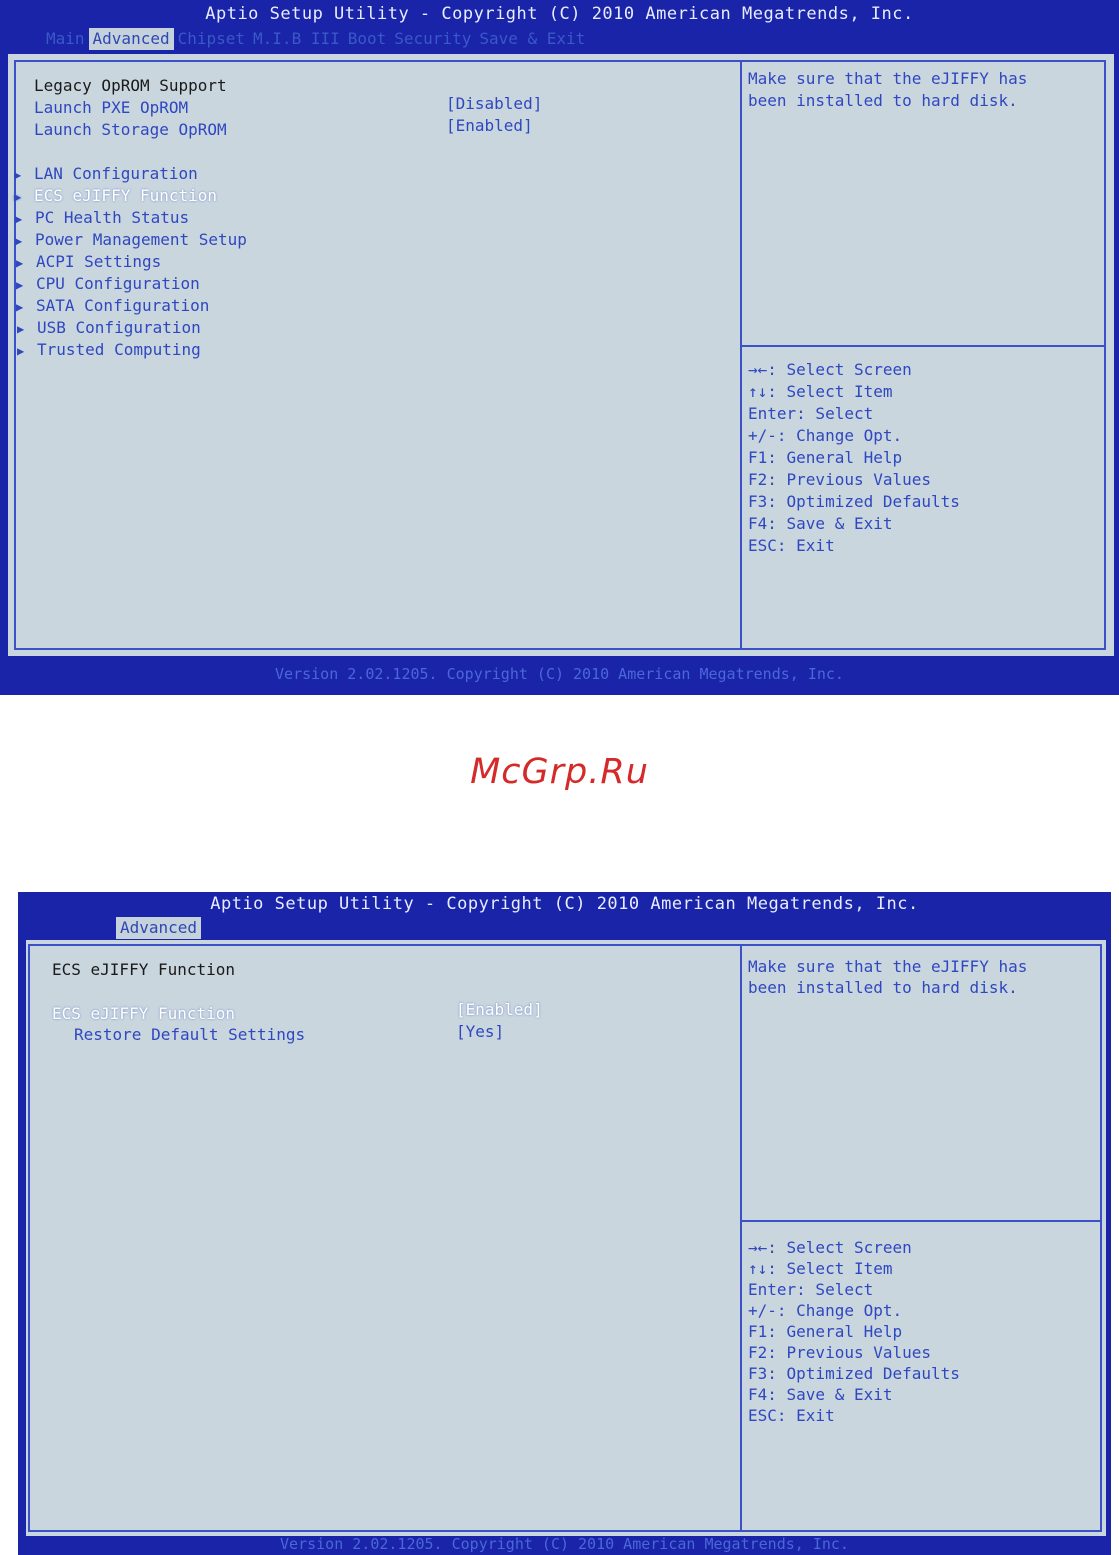  I want to click on tab-save-exit: Save & Exit, so click(532, 39).